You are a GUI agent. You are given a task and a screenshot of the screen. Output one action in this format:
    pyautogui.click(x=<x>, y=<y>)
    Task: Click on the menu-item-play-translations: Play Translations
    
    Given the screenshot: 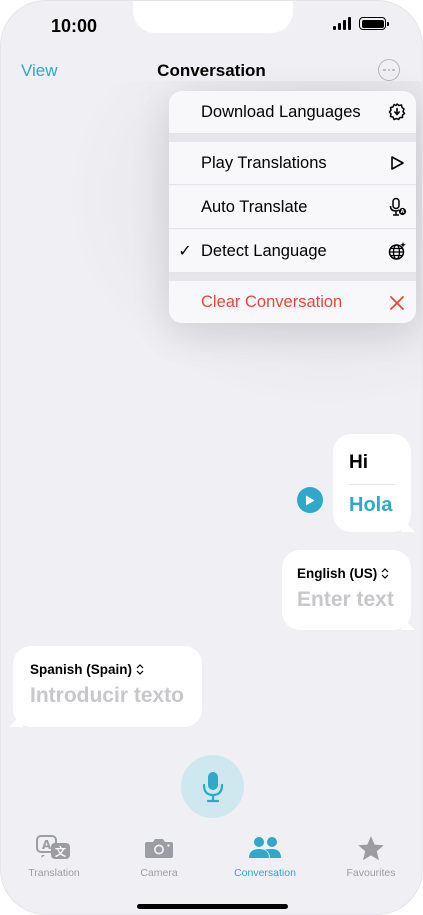 What is the action you would take?
    pyautogui.click(x=292, y=163)
    